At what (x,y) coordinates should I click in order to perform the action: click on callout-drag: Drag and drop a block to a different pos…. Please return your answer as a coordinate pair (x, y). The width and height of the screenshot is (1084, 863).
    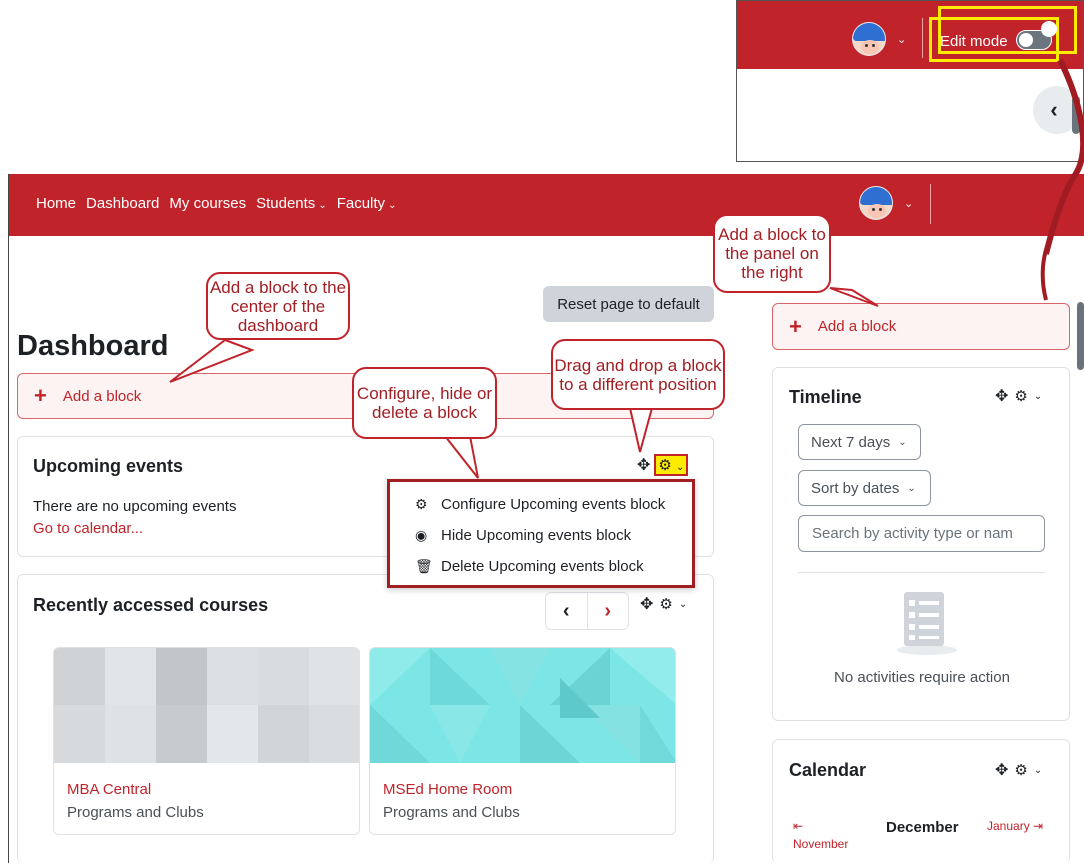
    Looking at the image, I should click on (638, 374).